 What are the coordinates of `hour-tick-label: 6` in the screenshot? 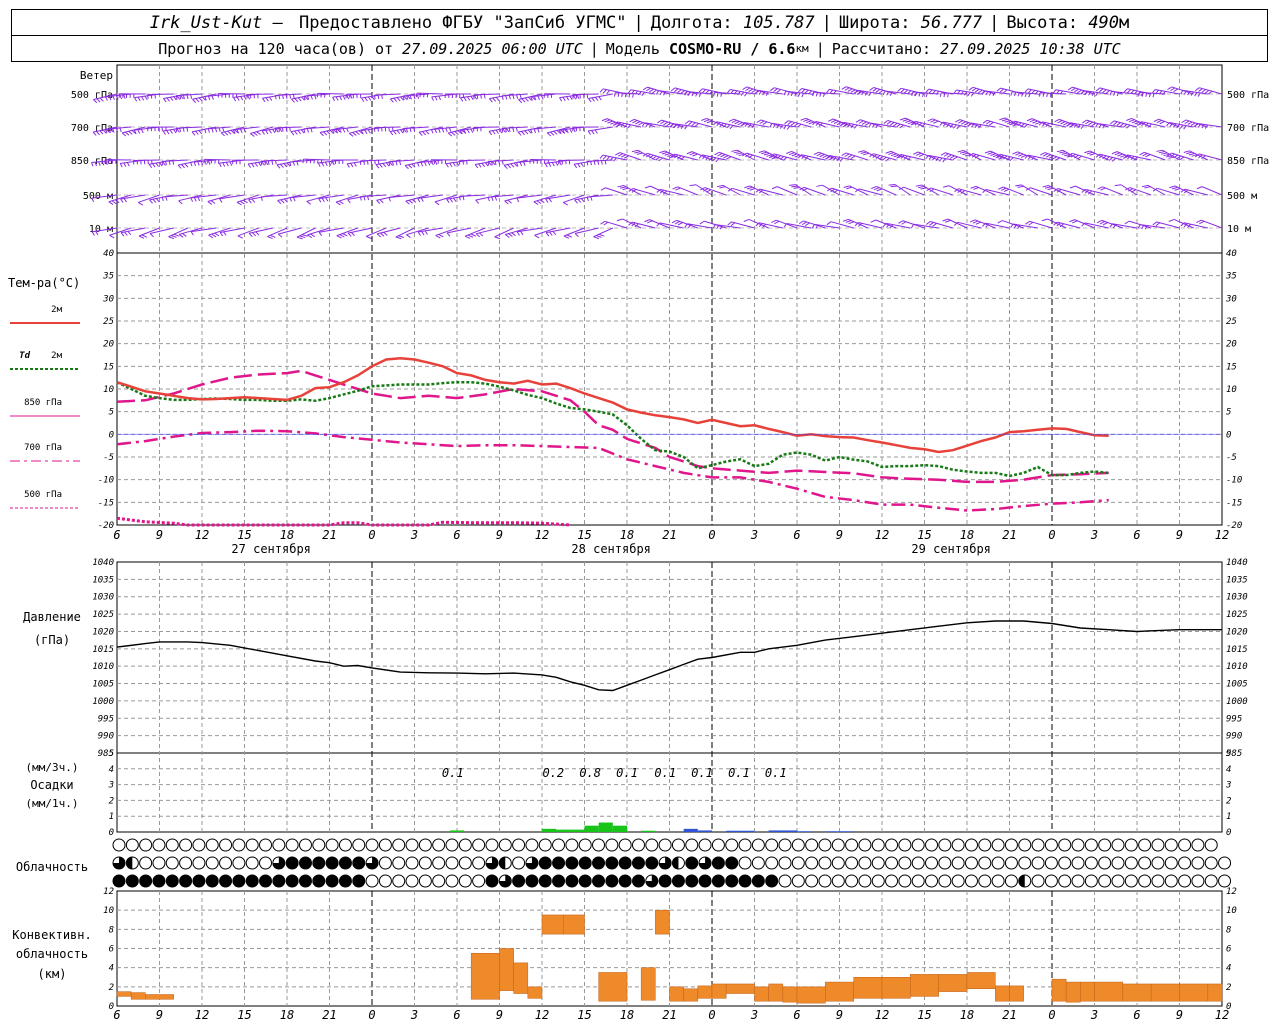 It's located at (796, 535).